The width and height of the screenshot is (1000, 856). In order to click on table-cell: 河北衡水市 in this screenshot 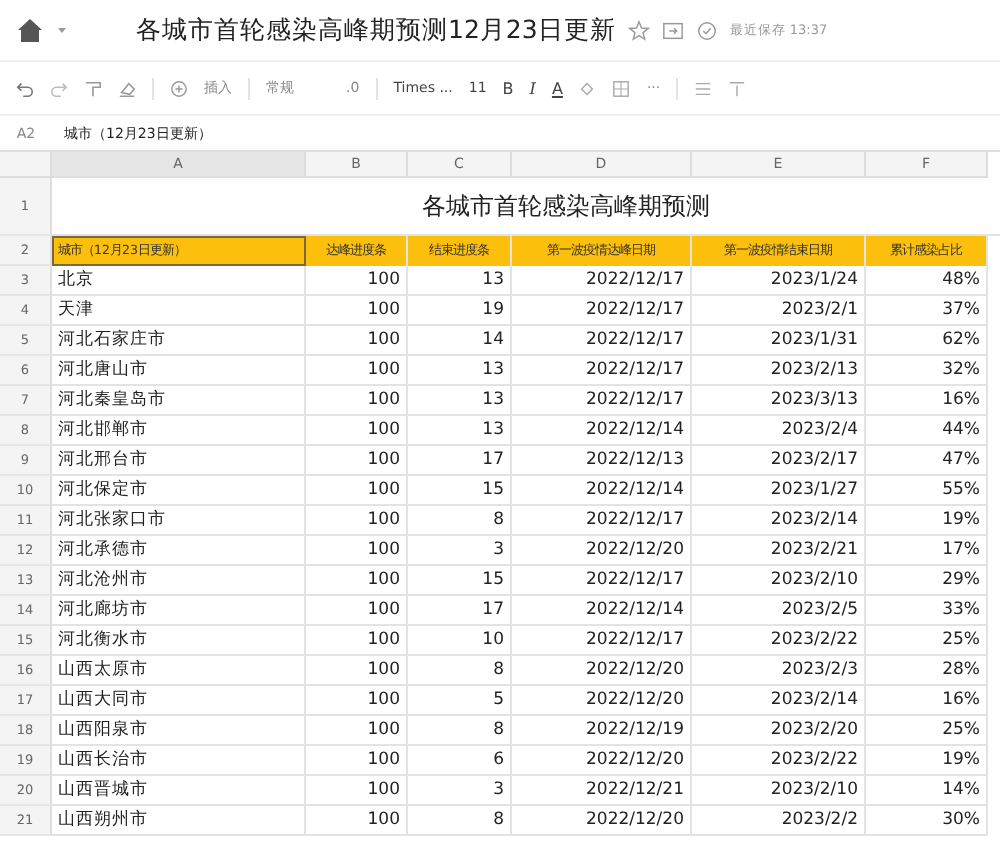, I will do `click(179, 641)`.